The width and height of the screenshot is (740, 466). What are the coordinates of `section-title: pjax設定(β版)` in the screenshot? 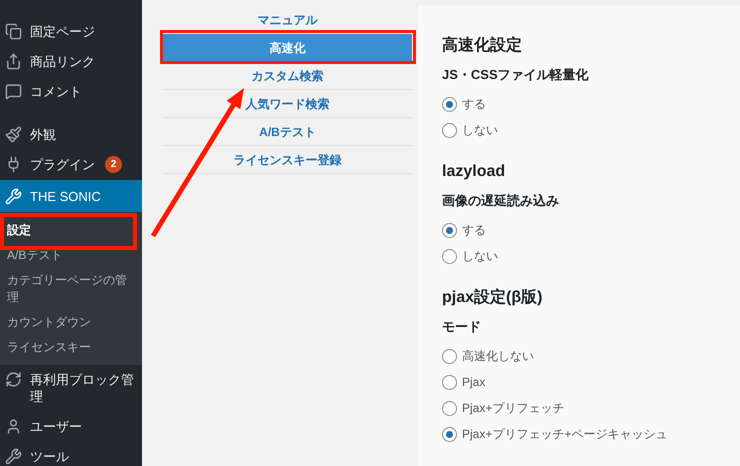 It's located at (493, 297).